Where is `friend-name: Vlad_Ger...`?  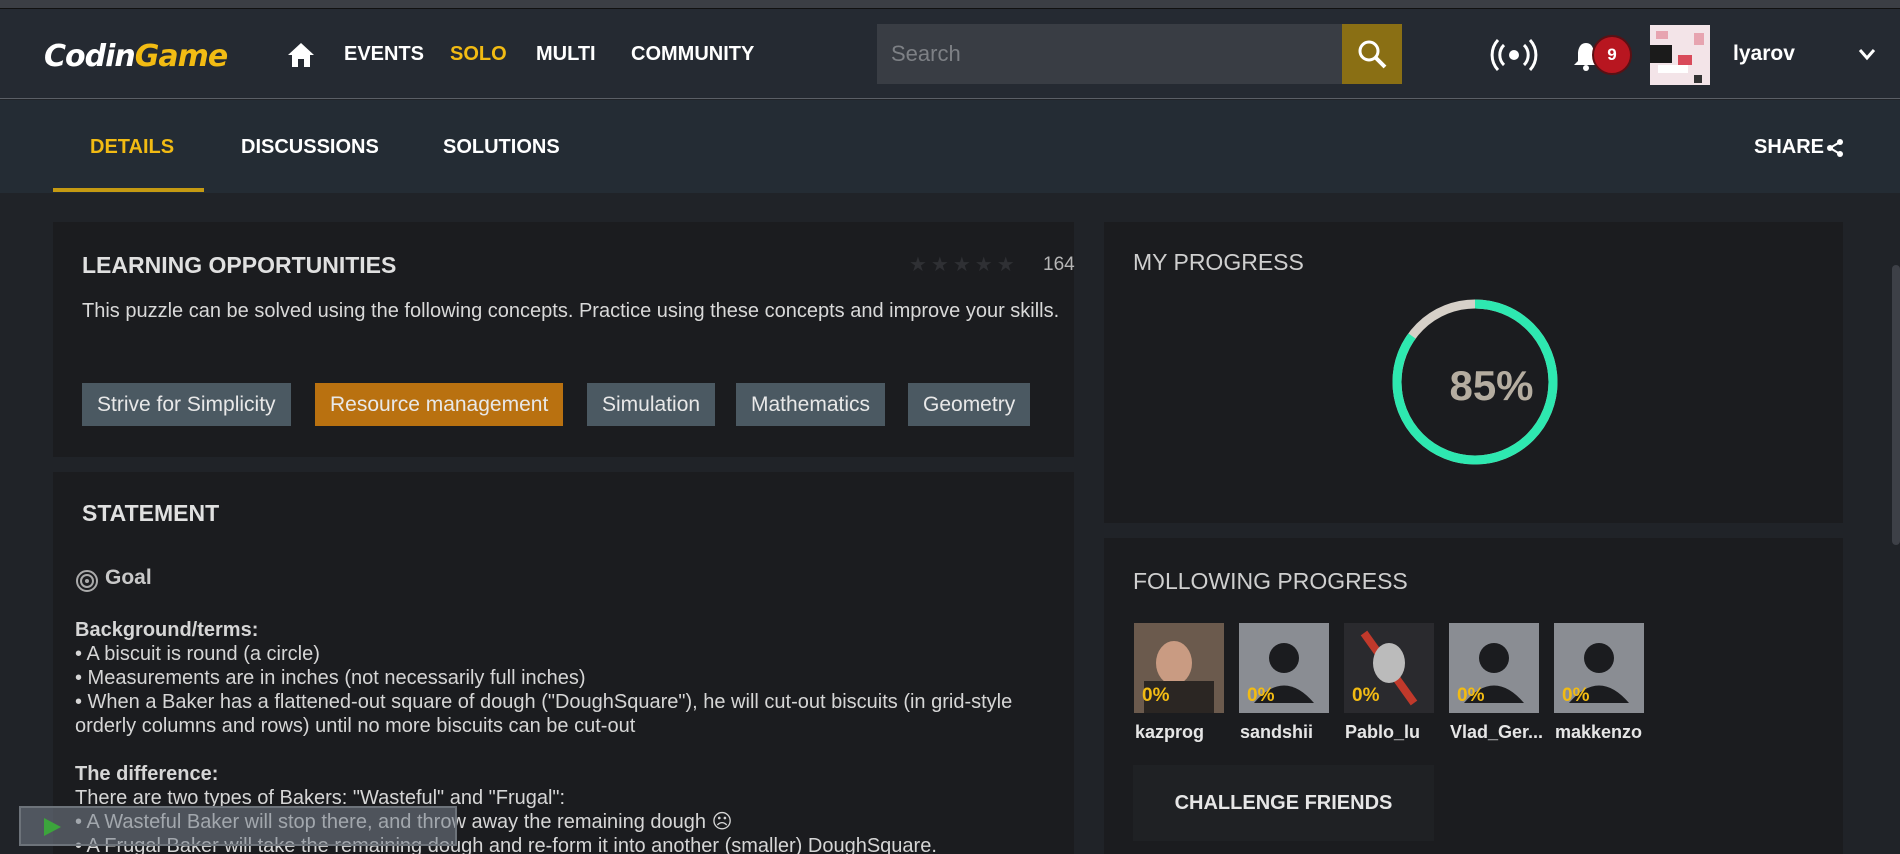
friend-name: Vlad_Ger... is located at coordinates (1496, 732).